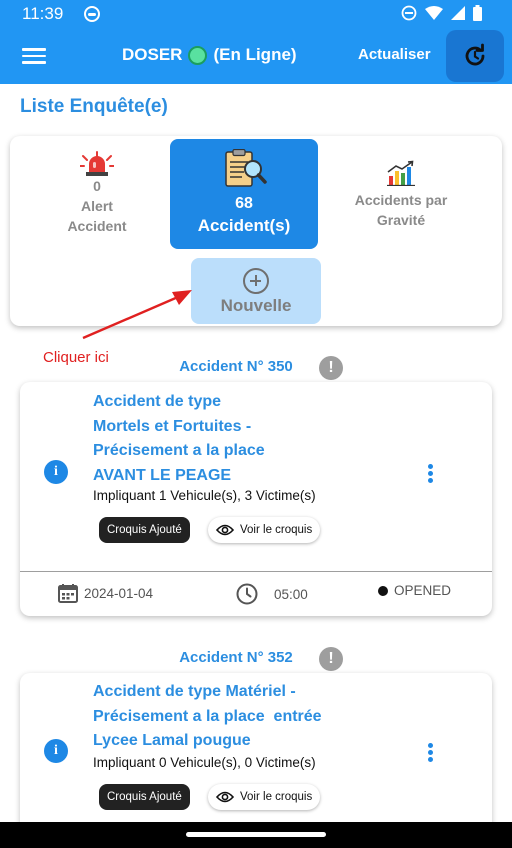  What do you see at coordinates (179, 450) in the screenshot?
I see `accident-title-line: Précisement a la place` at bounding box center [179, 450].